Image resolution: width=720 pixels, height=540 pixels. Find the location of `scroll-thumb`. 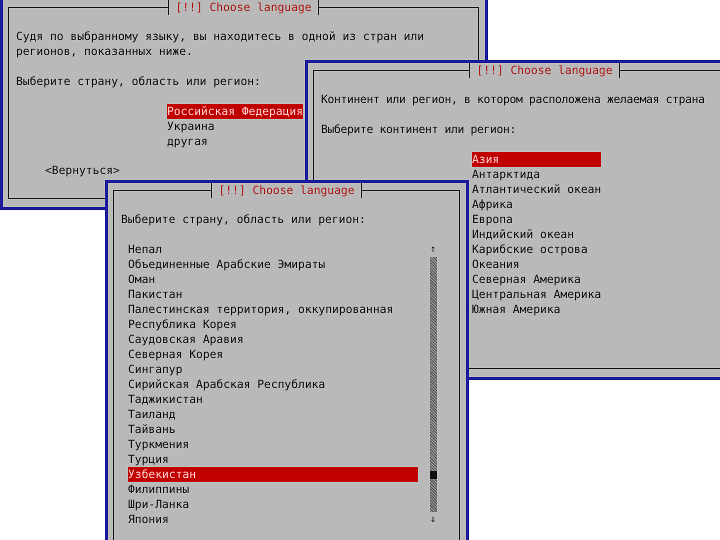

scroll-thumb is located at coordinates (433, 475).